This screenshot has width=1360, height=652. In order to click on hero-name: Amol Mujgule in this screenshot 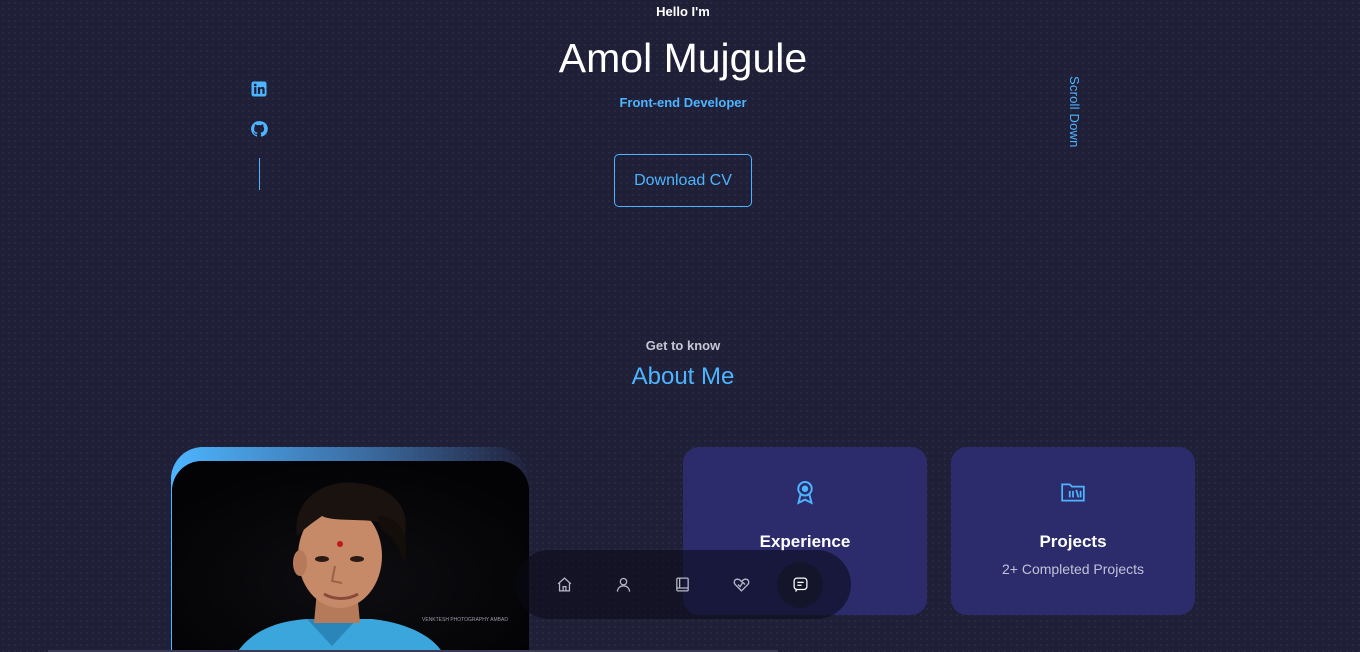, I will do `click(683, 58)`.